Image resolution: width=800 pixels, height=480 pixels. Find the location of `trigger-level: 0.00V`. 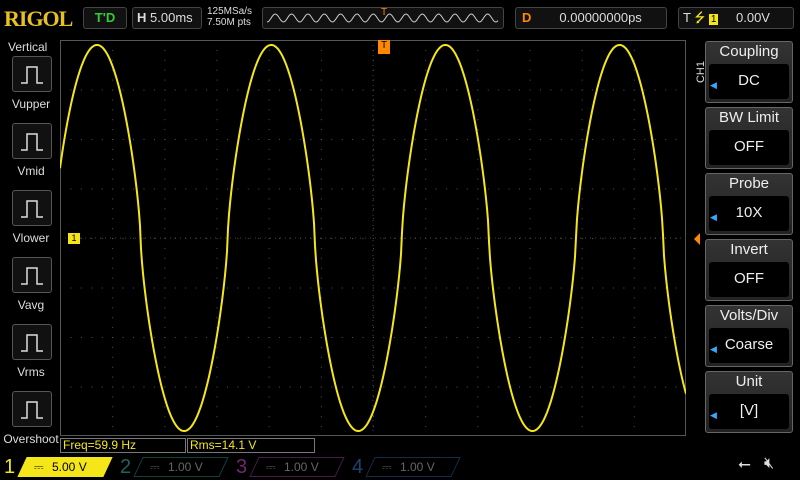

trigger-level: 0.00V is located at coordinates (753, 17).